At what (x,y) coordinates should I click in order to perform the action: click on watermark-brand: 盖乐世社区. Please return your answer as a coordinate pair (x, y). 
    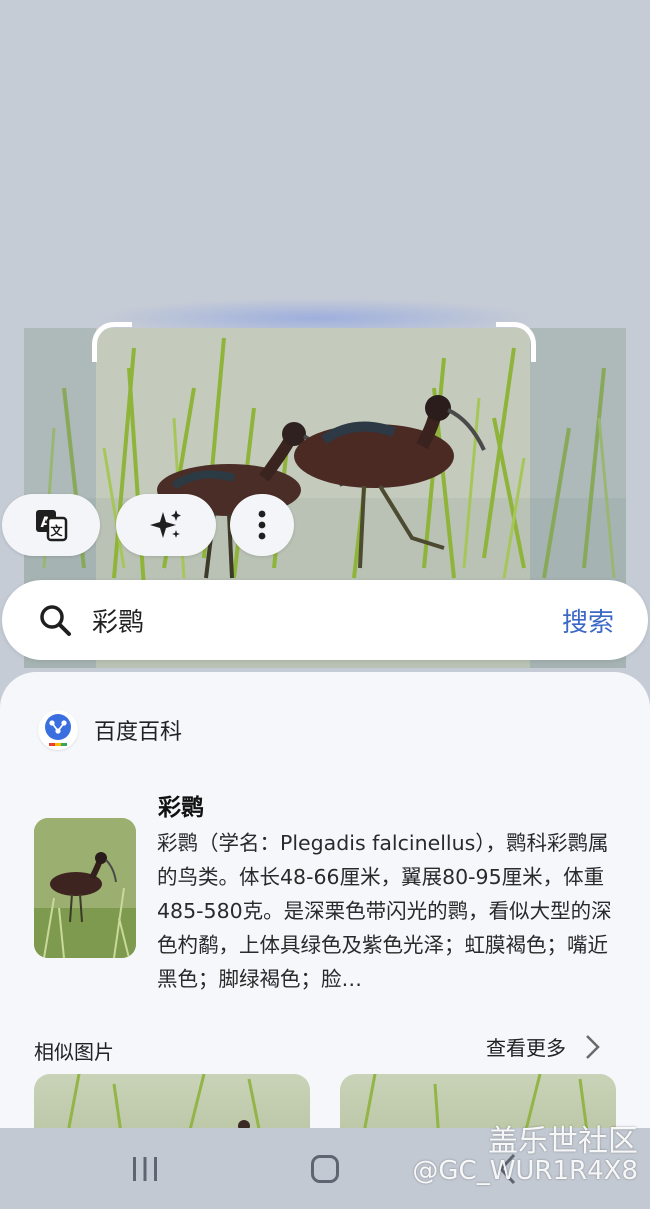
    Looking at the image, I should click on (563, 1141).